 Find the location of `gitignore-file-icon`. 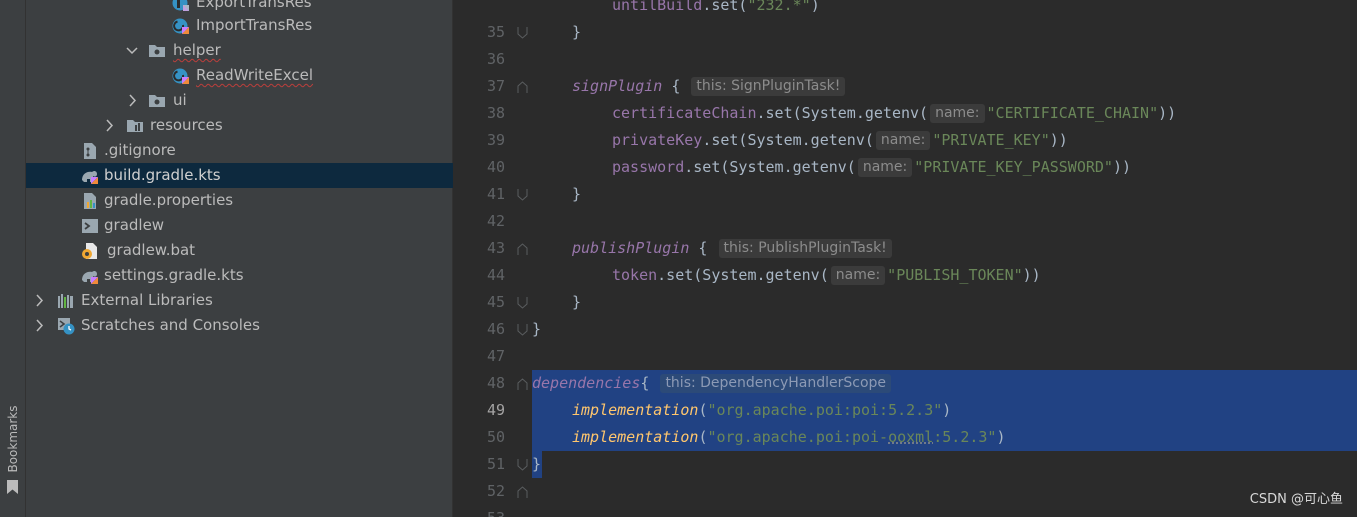

gitignore-file-icon is located at coordinates (90, 151).